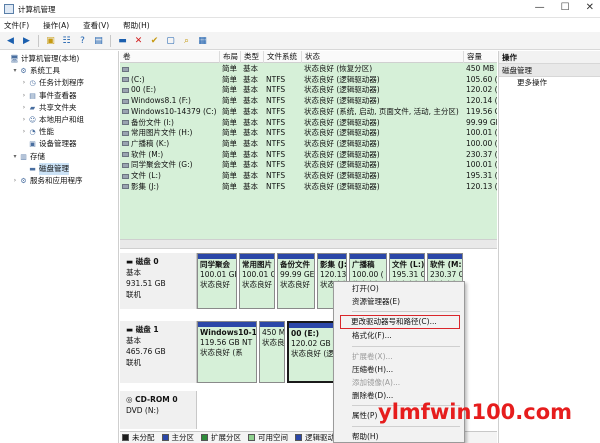 The width and height of the screenshot is (600, 443). What do you see at coordinates (540, 7) in the screenshot?
I see `minimize-button: —` at bounding box center [540, 7].